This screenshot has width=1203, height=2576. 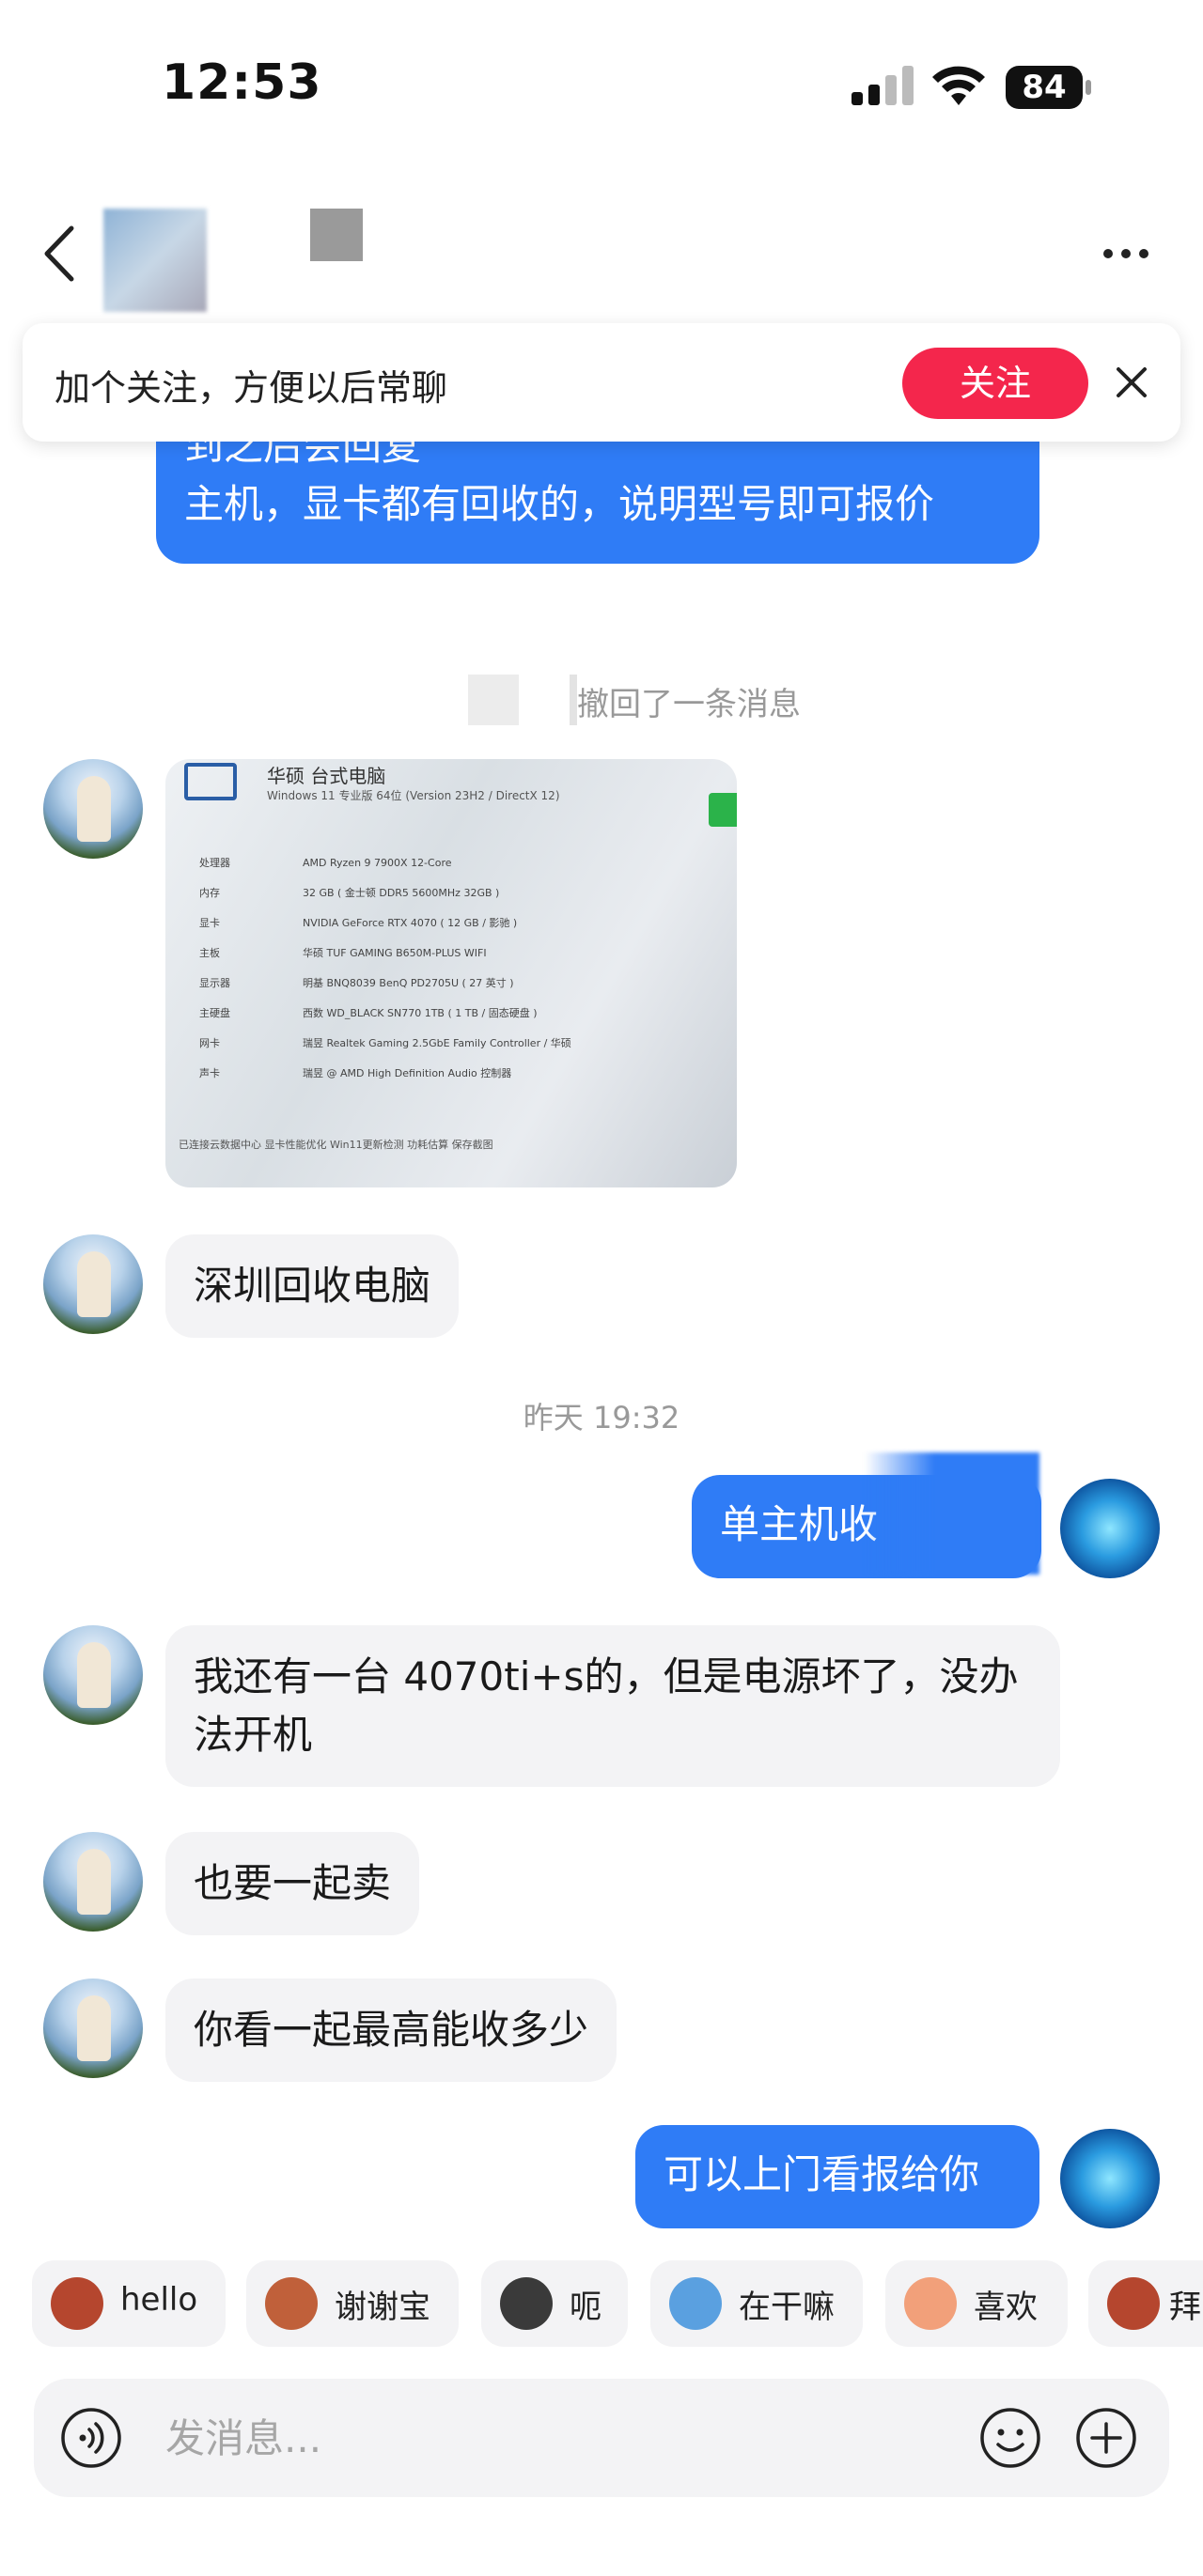 I want to click on system-message: 撤回了一条消息, so click(x=689, y=705).